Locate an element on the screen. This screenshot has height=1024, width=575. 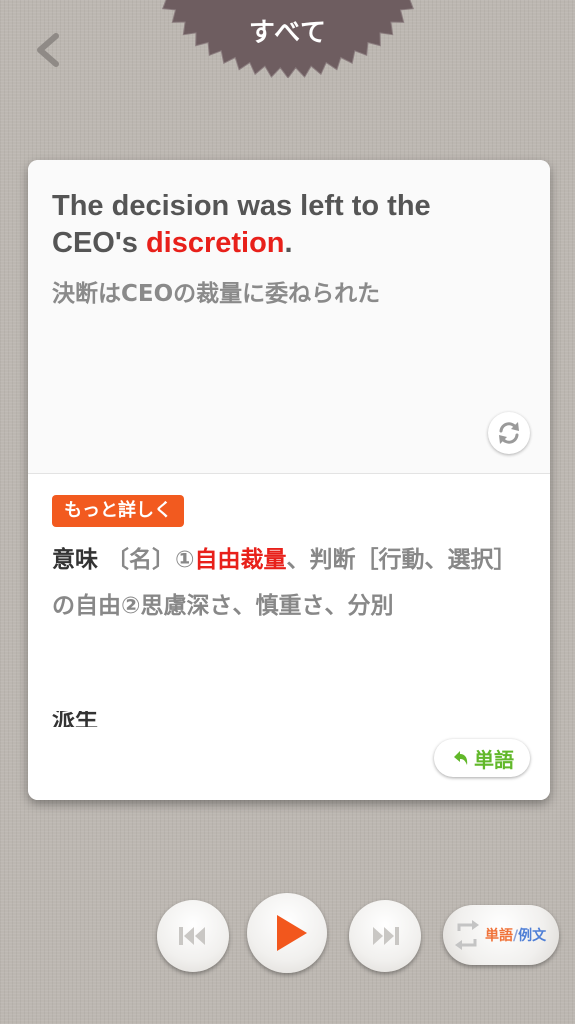
mode-word-label: 単語 is located at coordinates (499, 936).